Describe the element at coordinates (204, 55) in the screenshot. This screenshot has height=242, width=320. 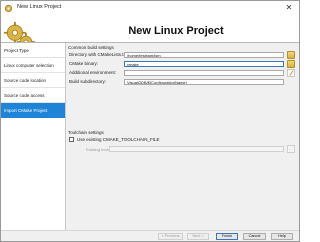
I see `cmakelists-dir-input: /home/tesleam/jsm` at that location.